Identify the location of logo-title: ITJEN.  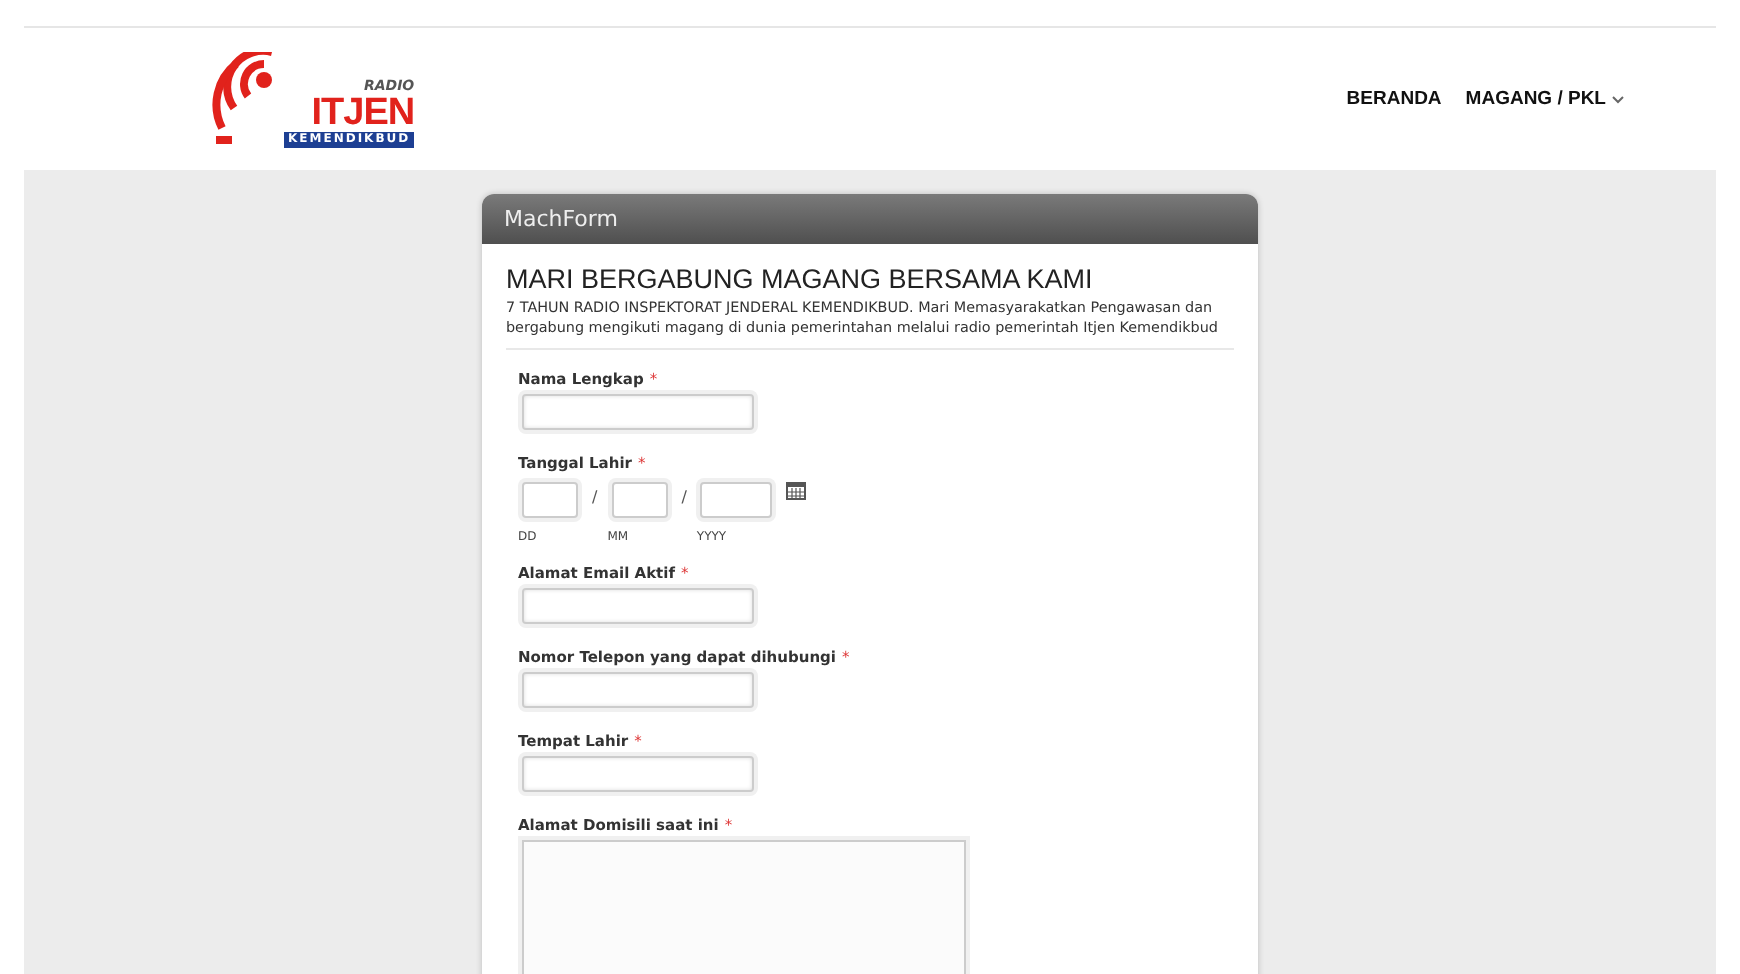
(363, 112).